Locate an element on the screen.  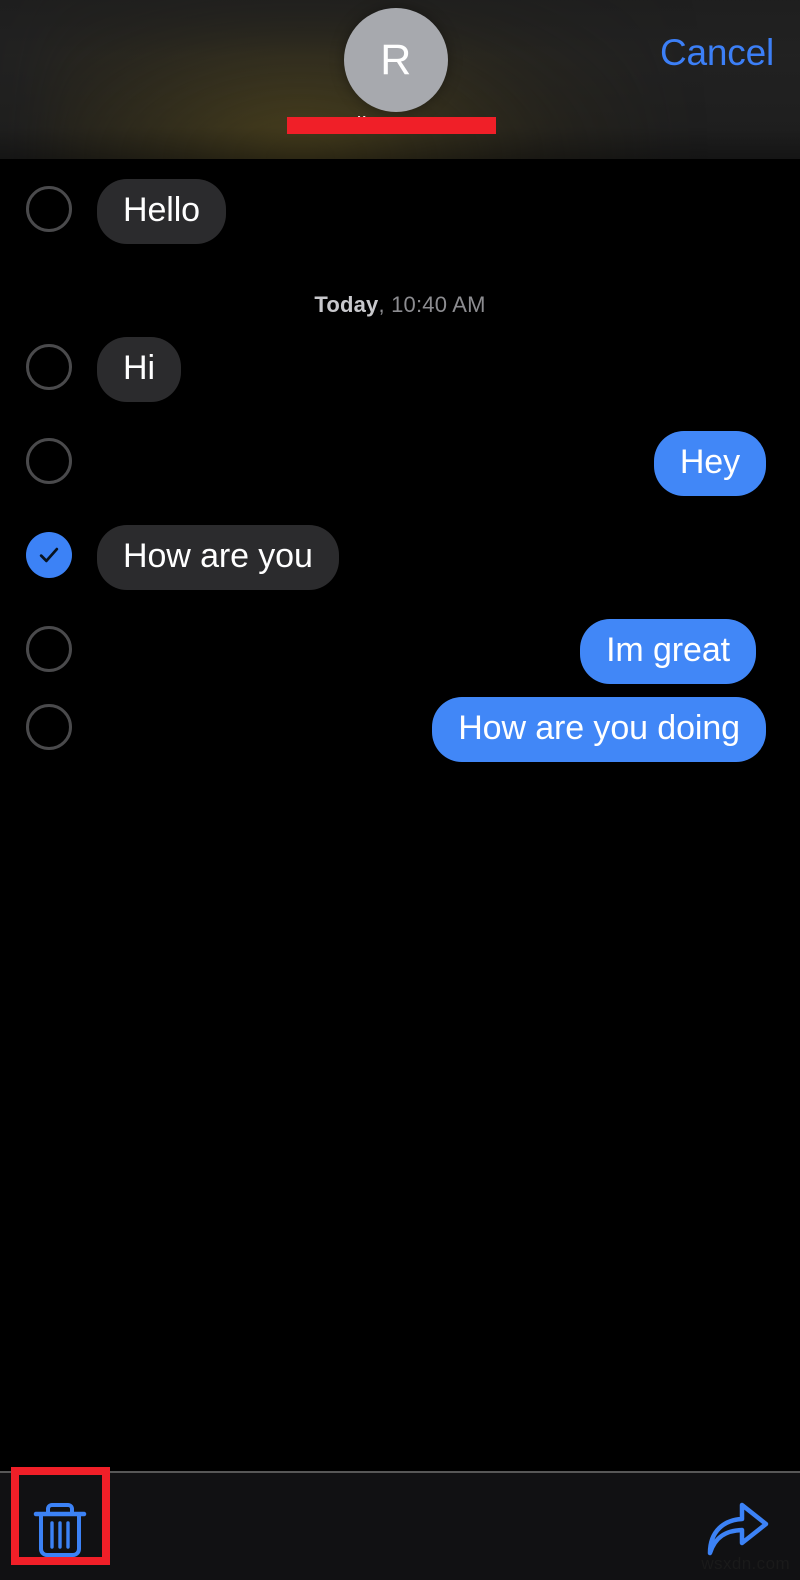
forward-button is located at coordinates (738, 1528).